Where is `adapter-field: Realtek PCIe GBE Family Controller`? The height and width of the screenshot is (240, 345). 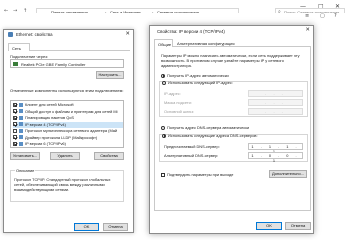
adapter-field: Realtek PCIe GBE Family Controller is located at coordinates (67, 63).